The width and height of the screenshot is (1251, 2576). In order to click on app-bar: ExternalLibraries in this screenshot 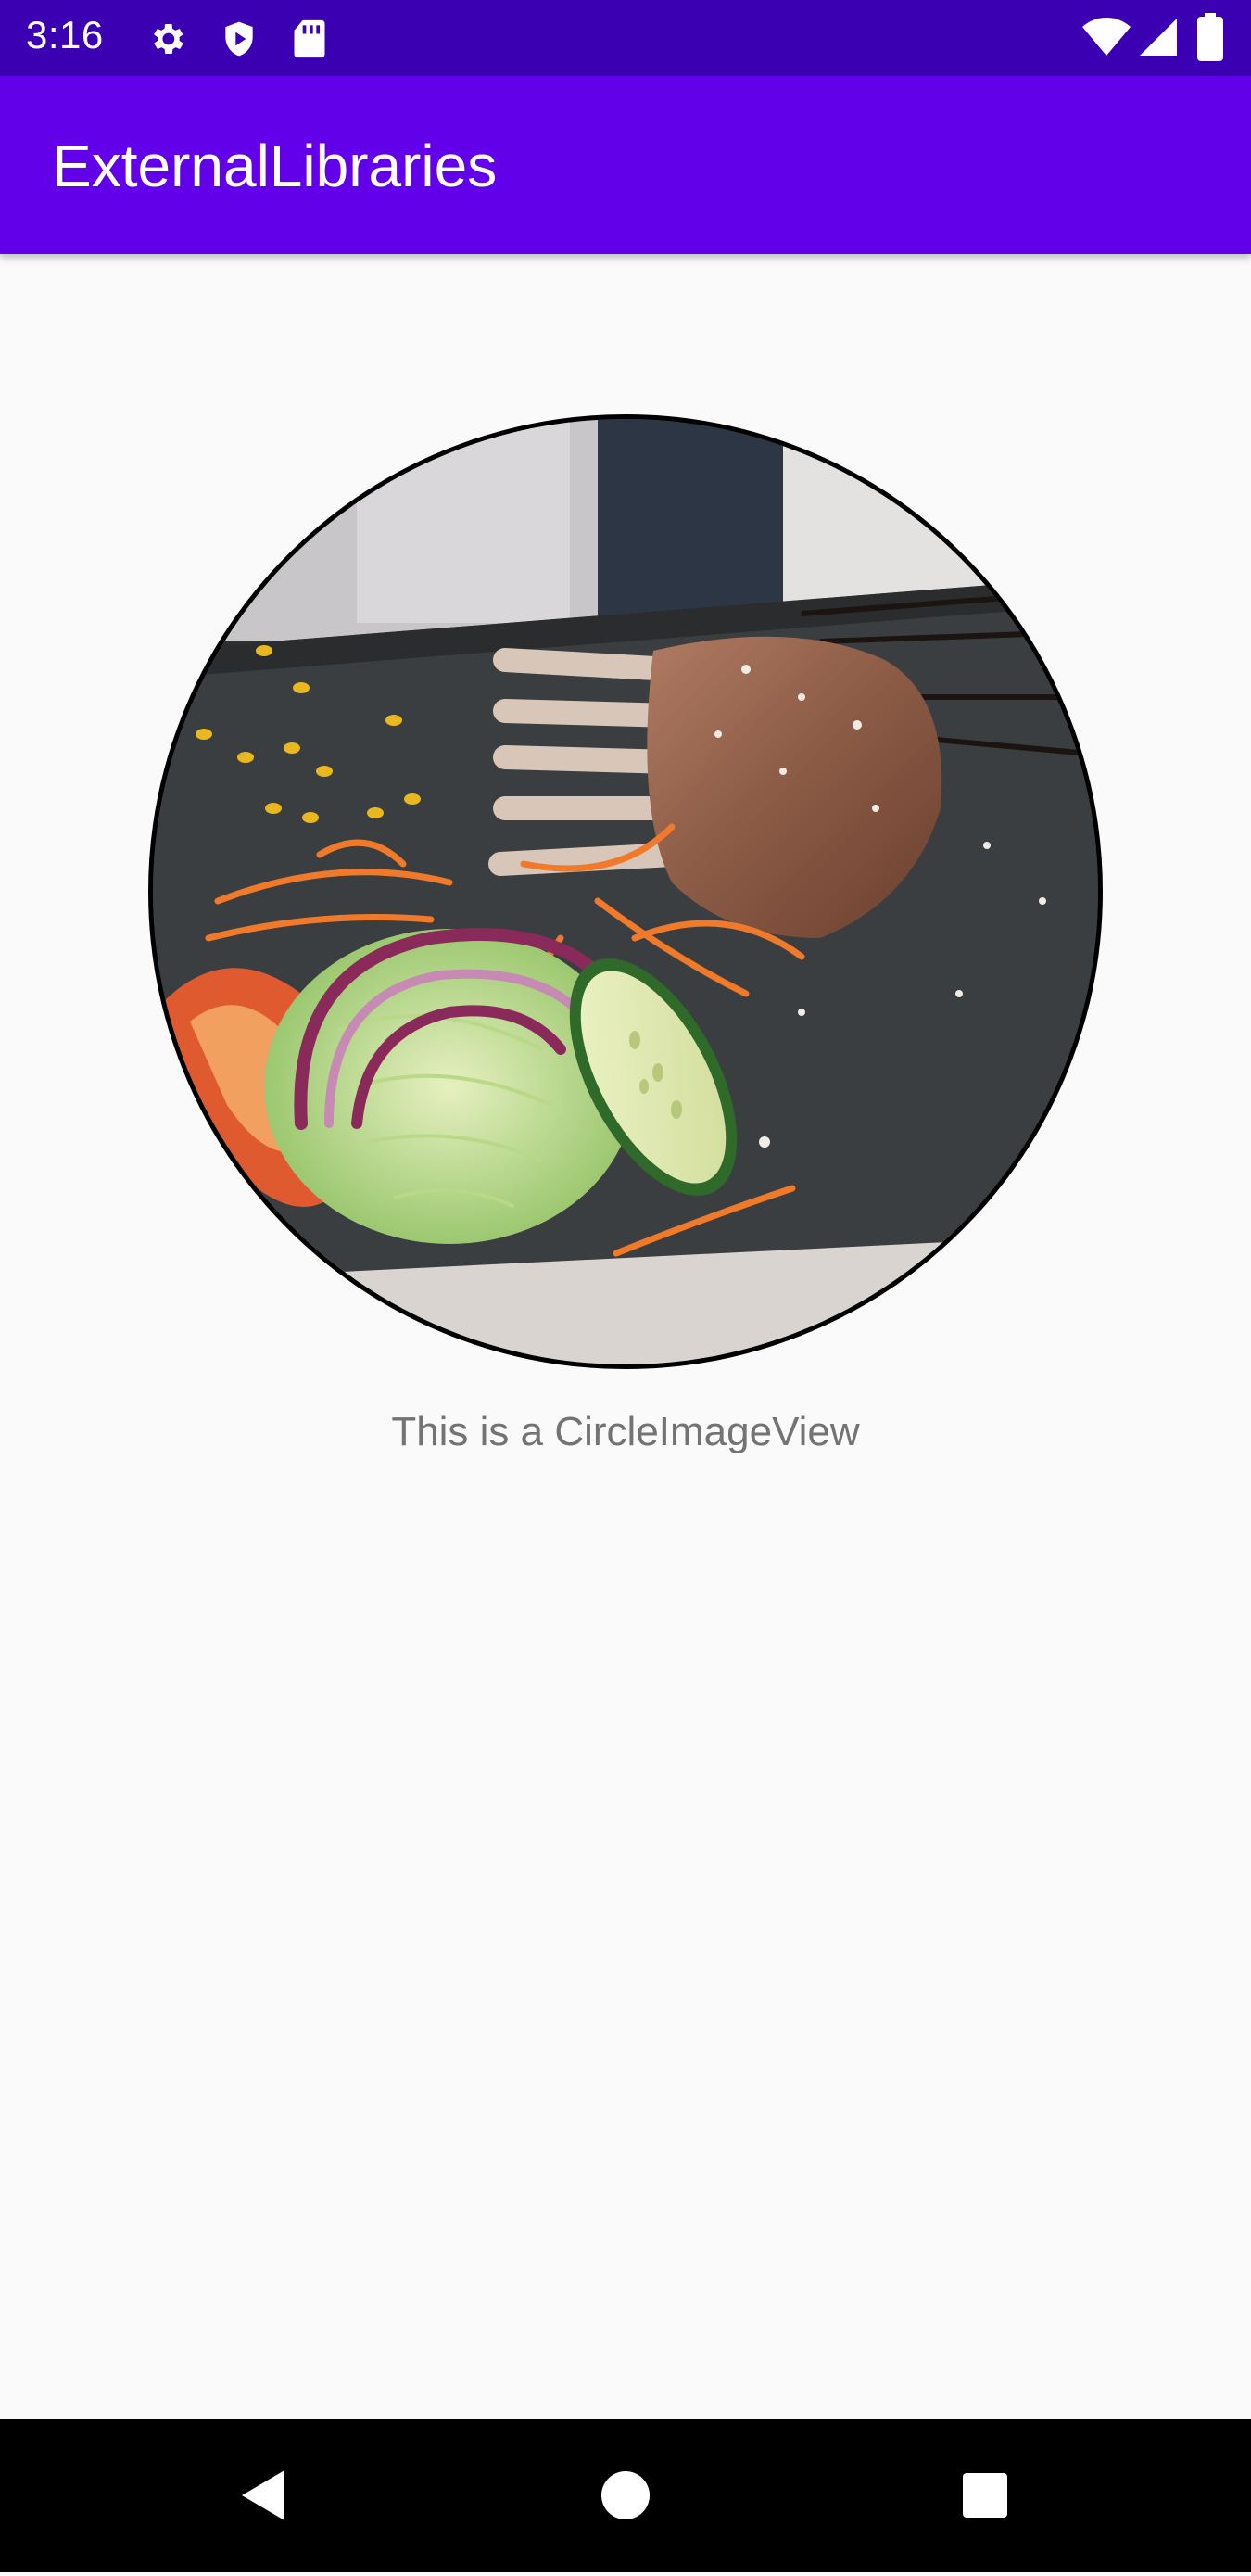, I will do `click(625, 165)`.